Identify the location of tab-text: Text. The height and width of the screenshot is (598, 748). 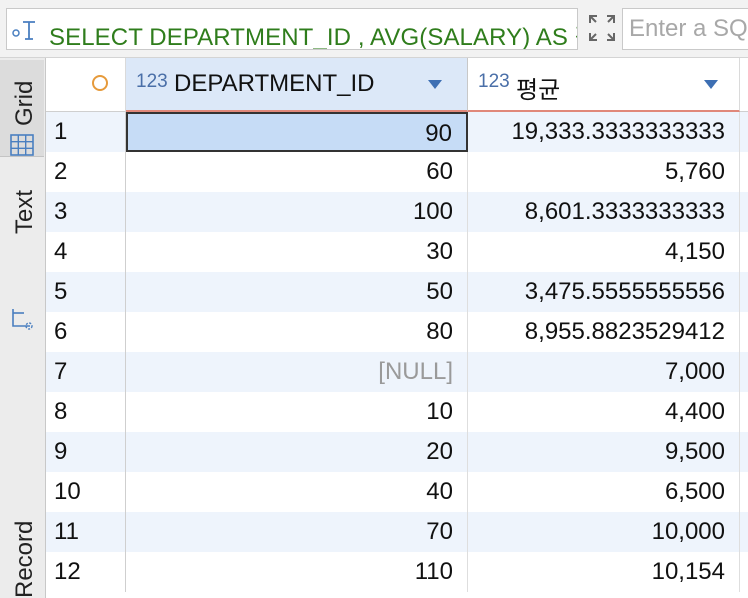
(22, 223).